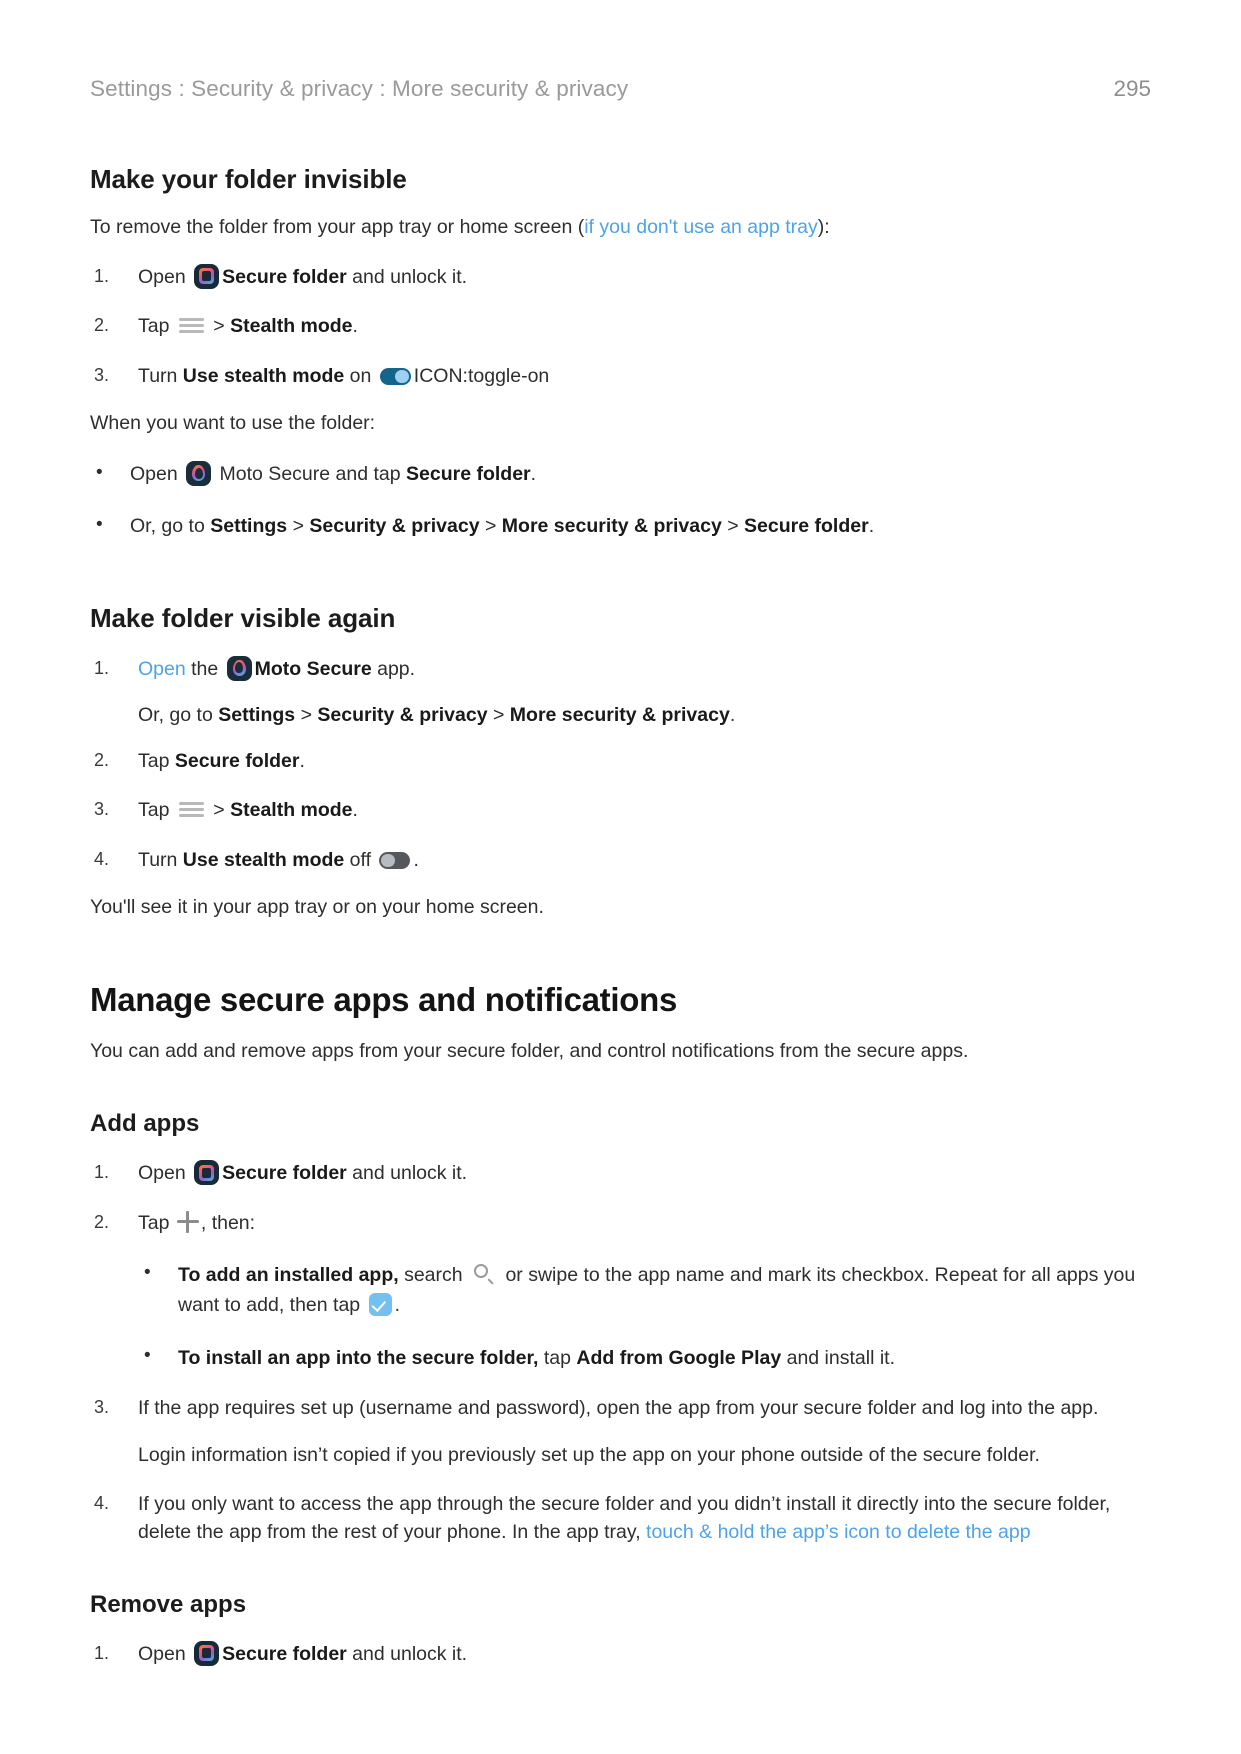  What do you see at coordinates (157, 474) in the screenshot?
I see `bullet-text: Open` at bounding box center [157, 474].